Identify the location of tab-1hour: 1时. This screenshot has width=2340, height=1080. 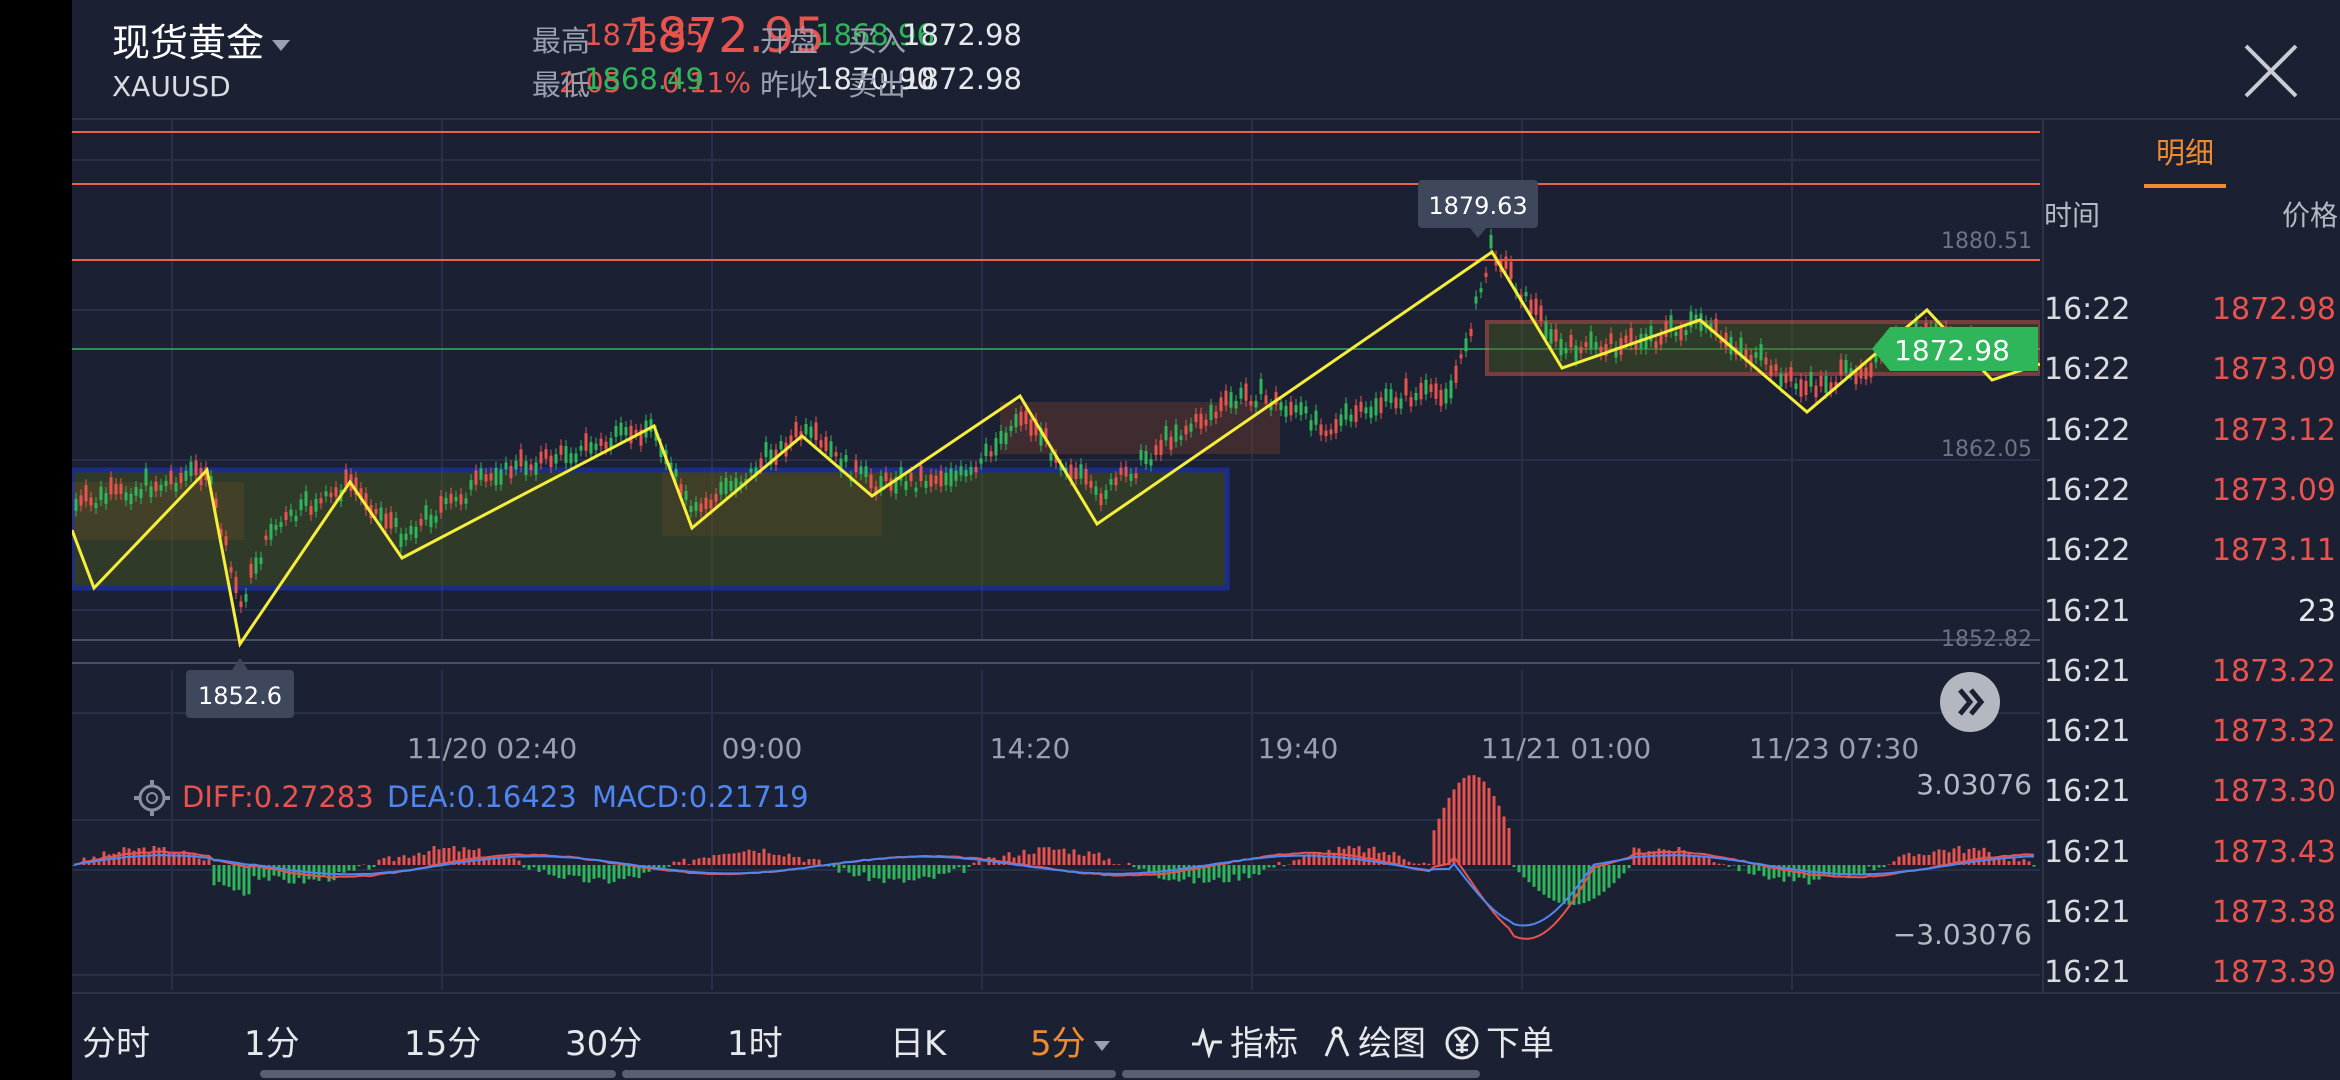
(755, 1040).